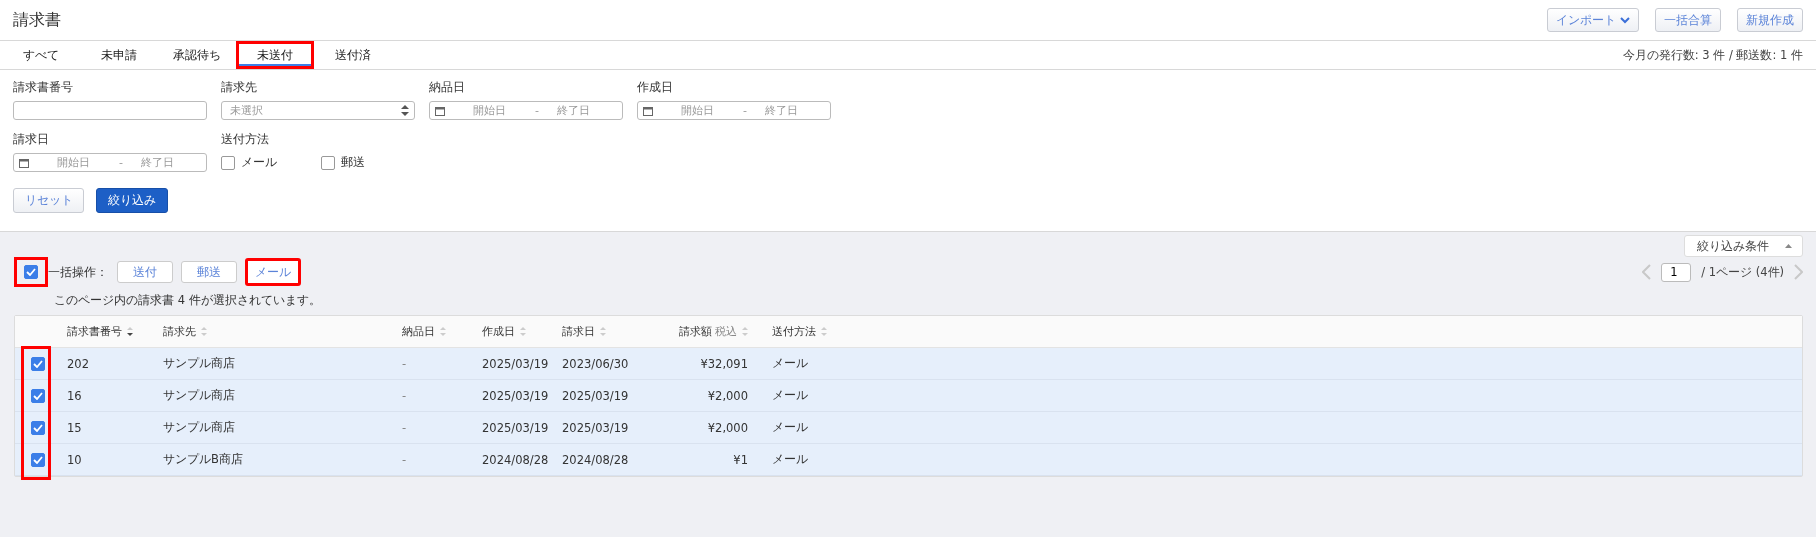 This screenshot has height=537, width=1816. What do you see at coordinates (37, 20) in the screenshot?
I see `page-title: 請求書` at bounding box center [37, 20].